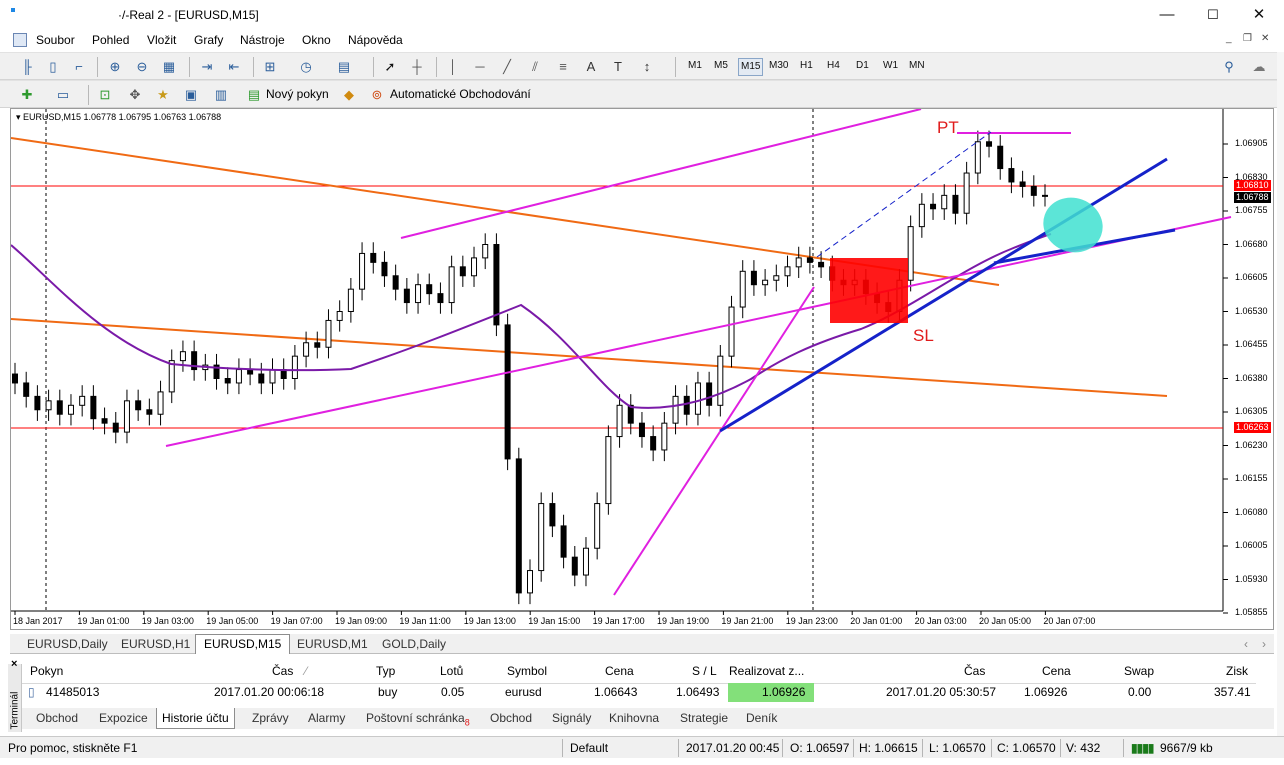  Describe the element at coordinates (974, 671) in the screenshot. I see `col-close-time: Čas` at that location.